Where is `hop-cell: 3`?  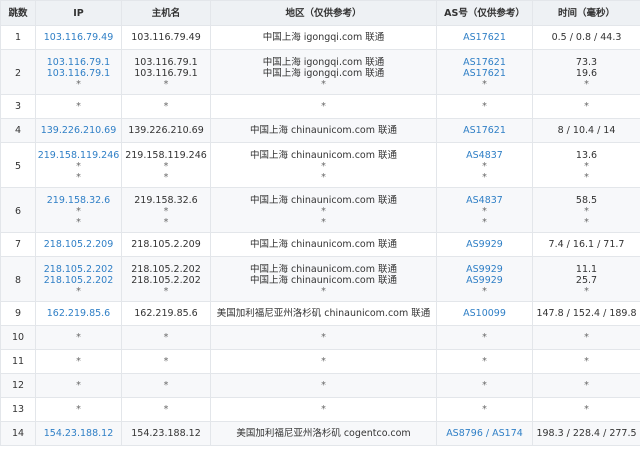
hop-cell: 3 is located at coordinates (18, 106).